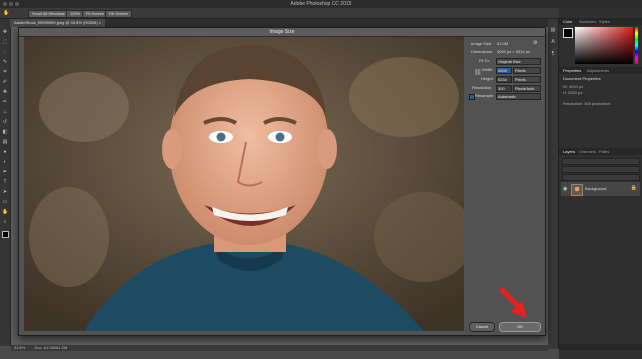  I want to click on tab-channels: Channels, so click(587, 151).